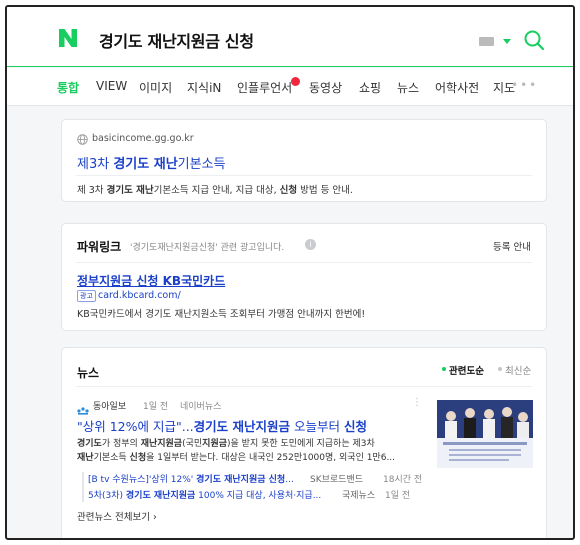 Image resolution: width=580 pixels, height=545 pixels. Describe the element at coordinates (160, 496) in the screenshot. I see `related-news-highlight: 경기도 재난지원금` at that location.